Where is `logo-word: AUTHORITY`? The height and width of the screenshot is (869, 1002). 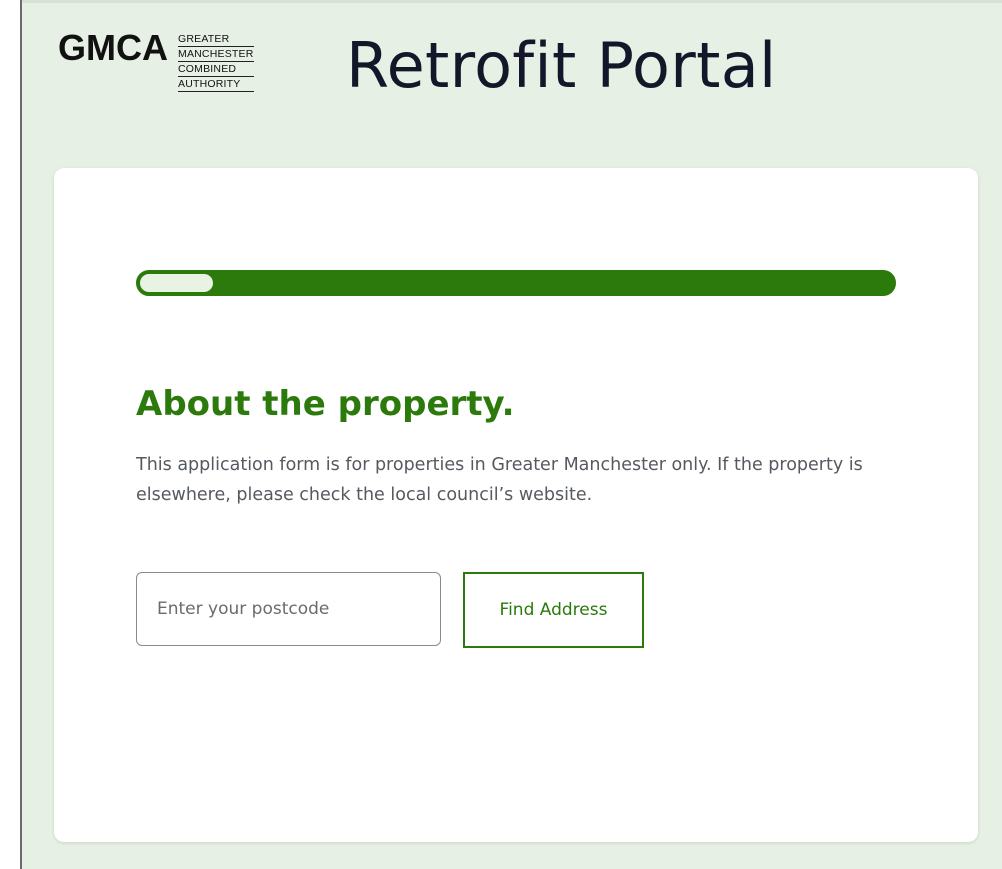 logo-word: AUTHORITY is located at coordinates (216, 84).